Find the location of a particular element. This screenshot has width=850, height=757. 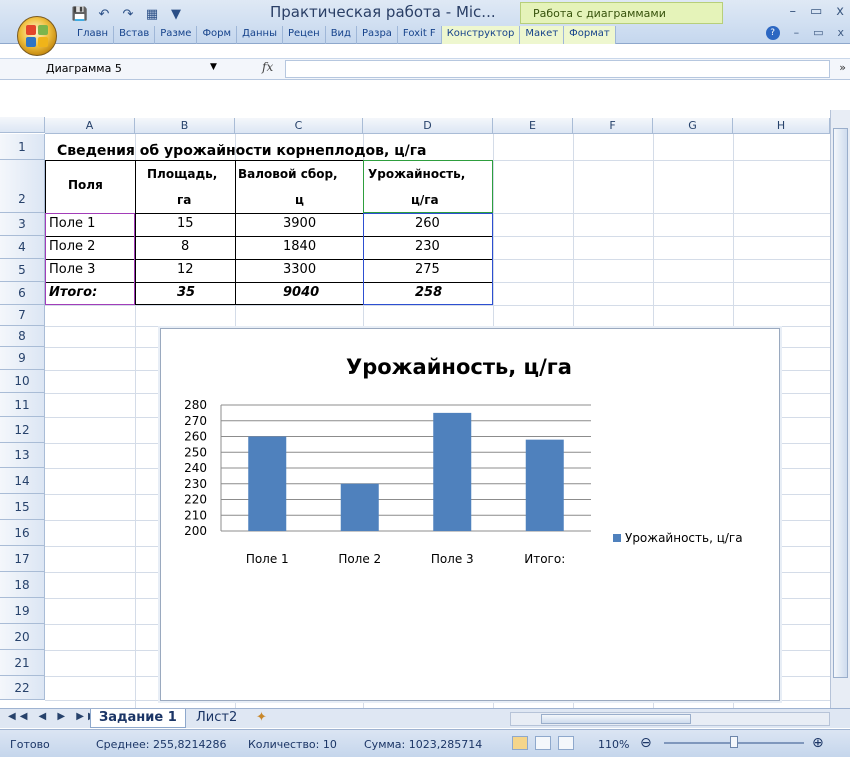

row-header: 20 is located at coordinates (22, 637).